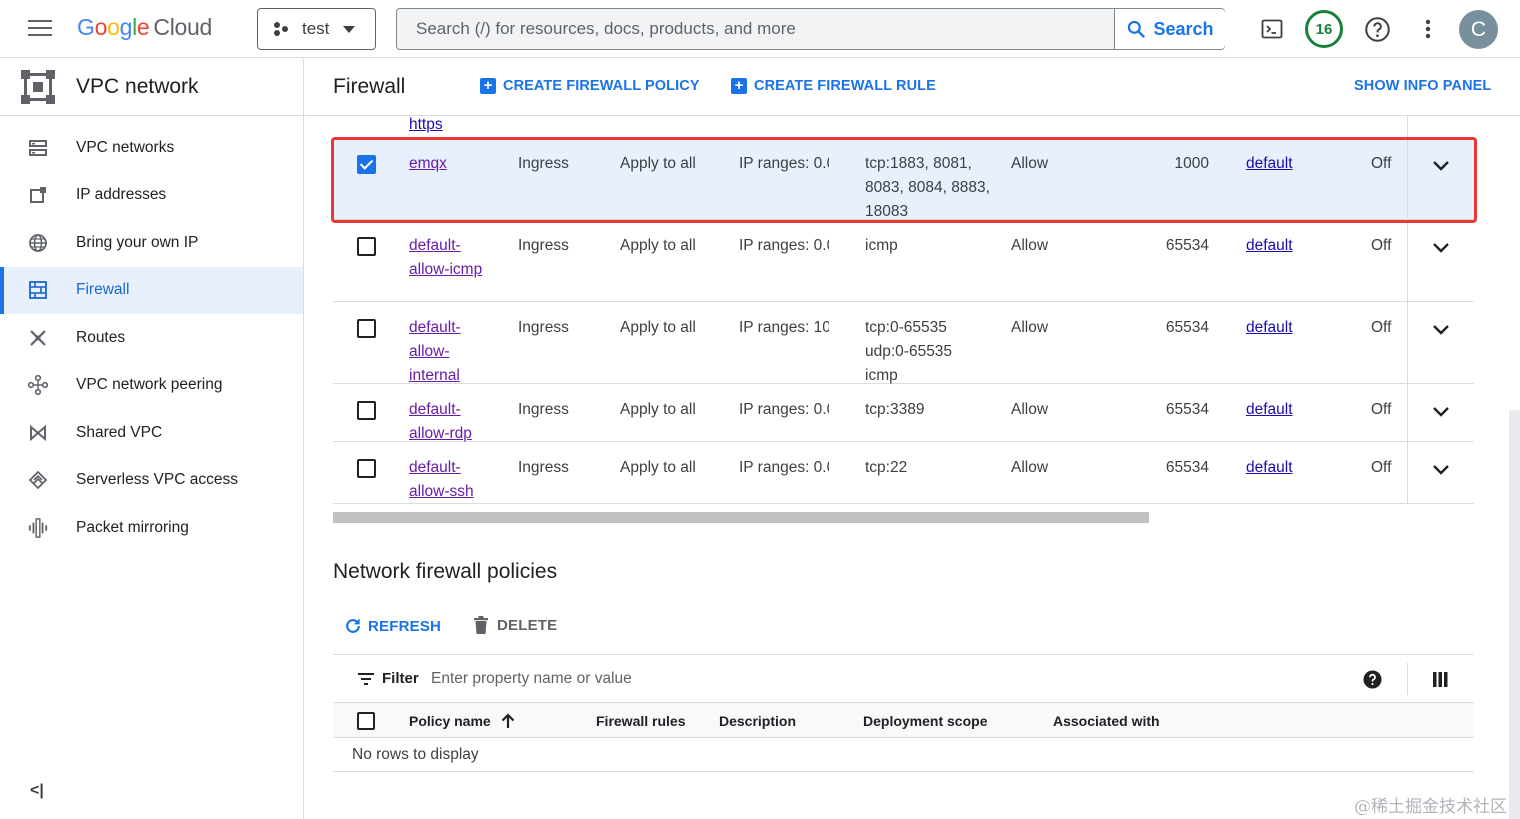 Image resolution: width=1520 pixels, height=819 pixels. Describe the element at coordinates (38, 527) in the screenshot. I see `packet-mirroring-icon` at that location.